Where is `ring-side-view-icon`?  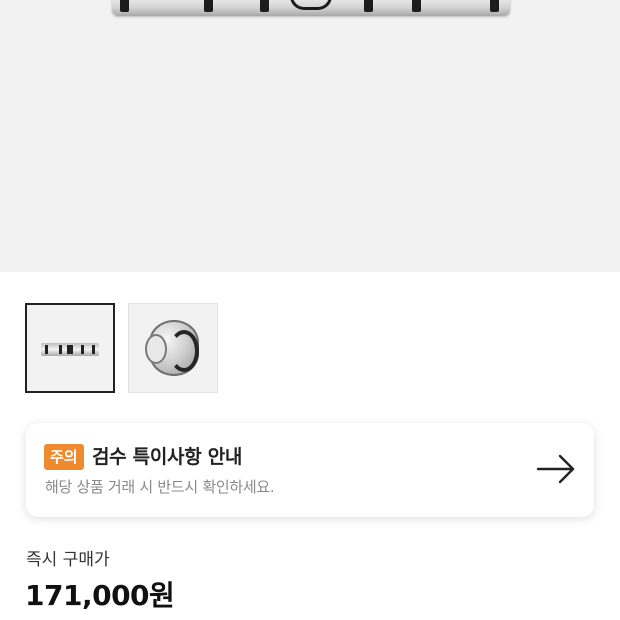
ring-side-view-icon is located at coordinates (172, 348).